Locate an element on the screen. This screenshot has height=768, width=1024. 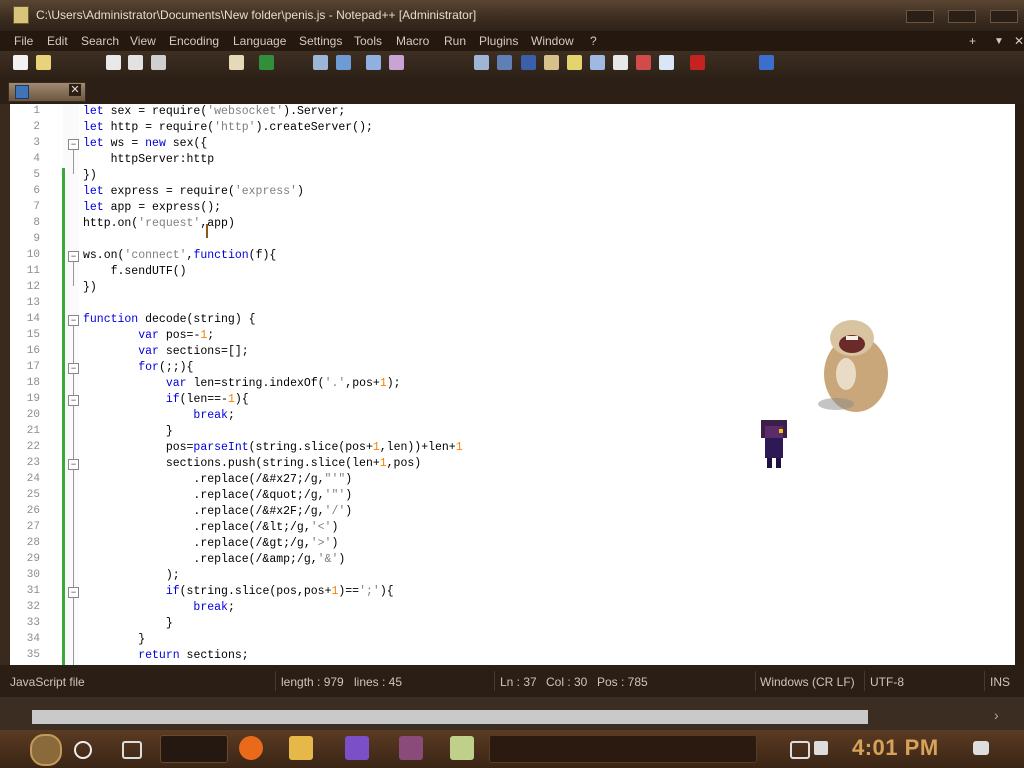
tab-close-icon: ✕ is located at coordinates (75, 90).